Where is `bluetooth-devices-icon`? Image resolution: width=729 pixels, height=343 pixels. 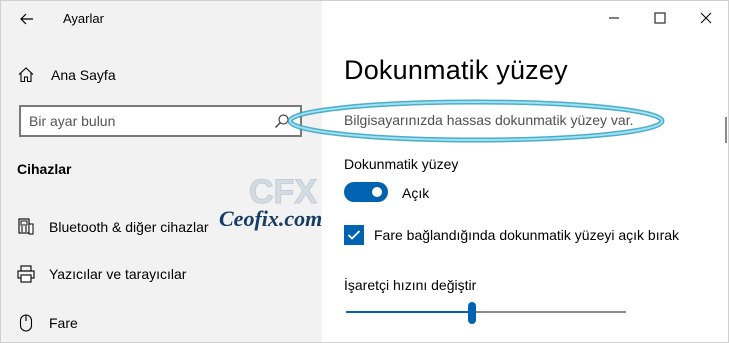
bluetooth-devices-icon is located at coordinates (26, 227).